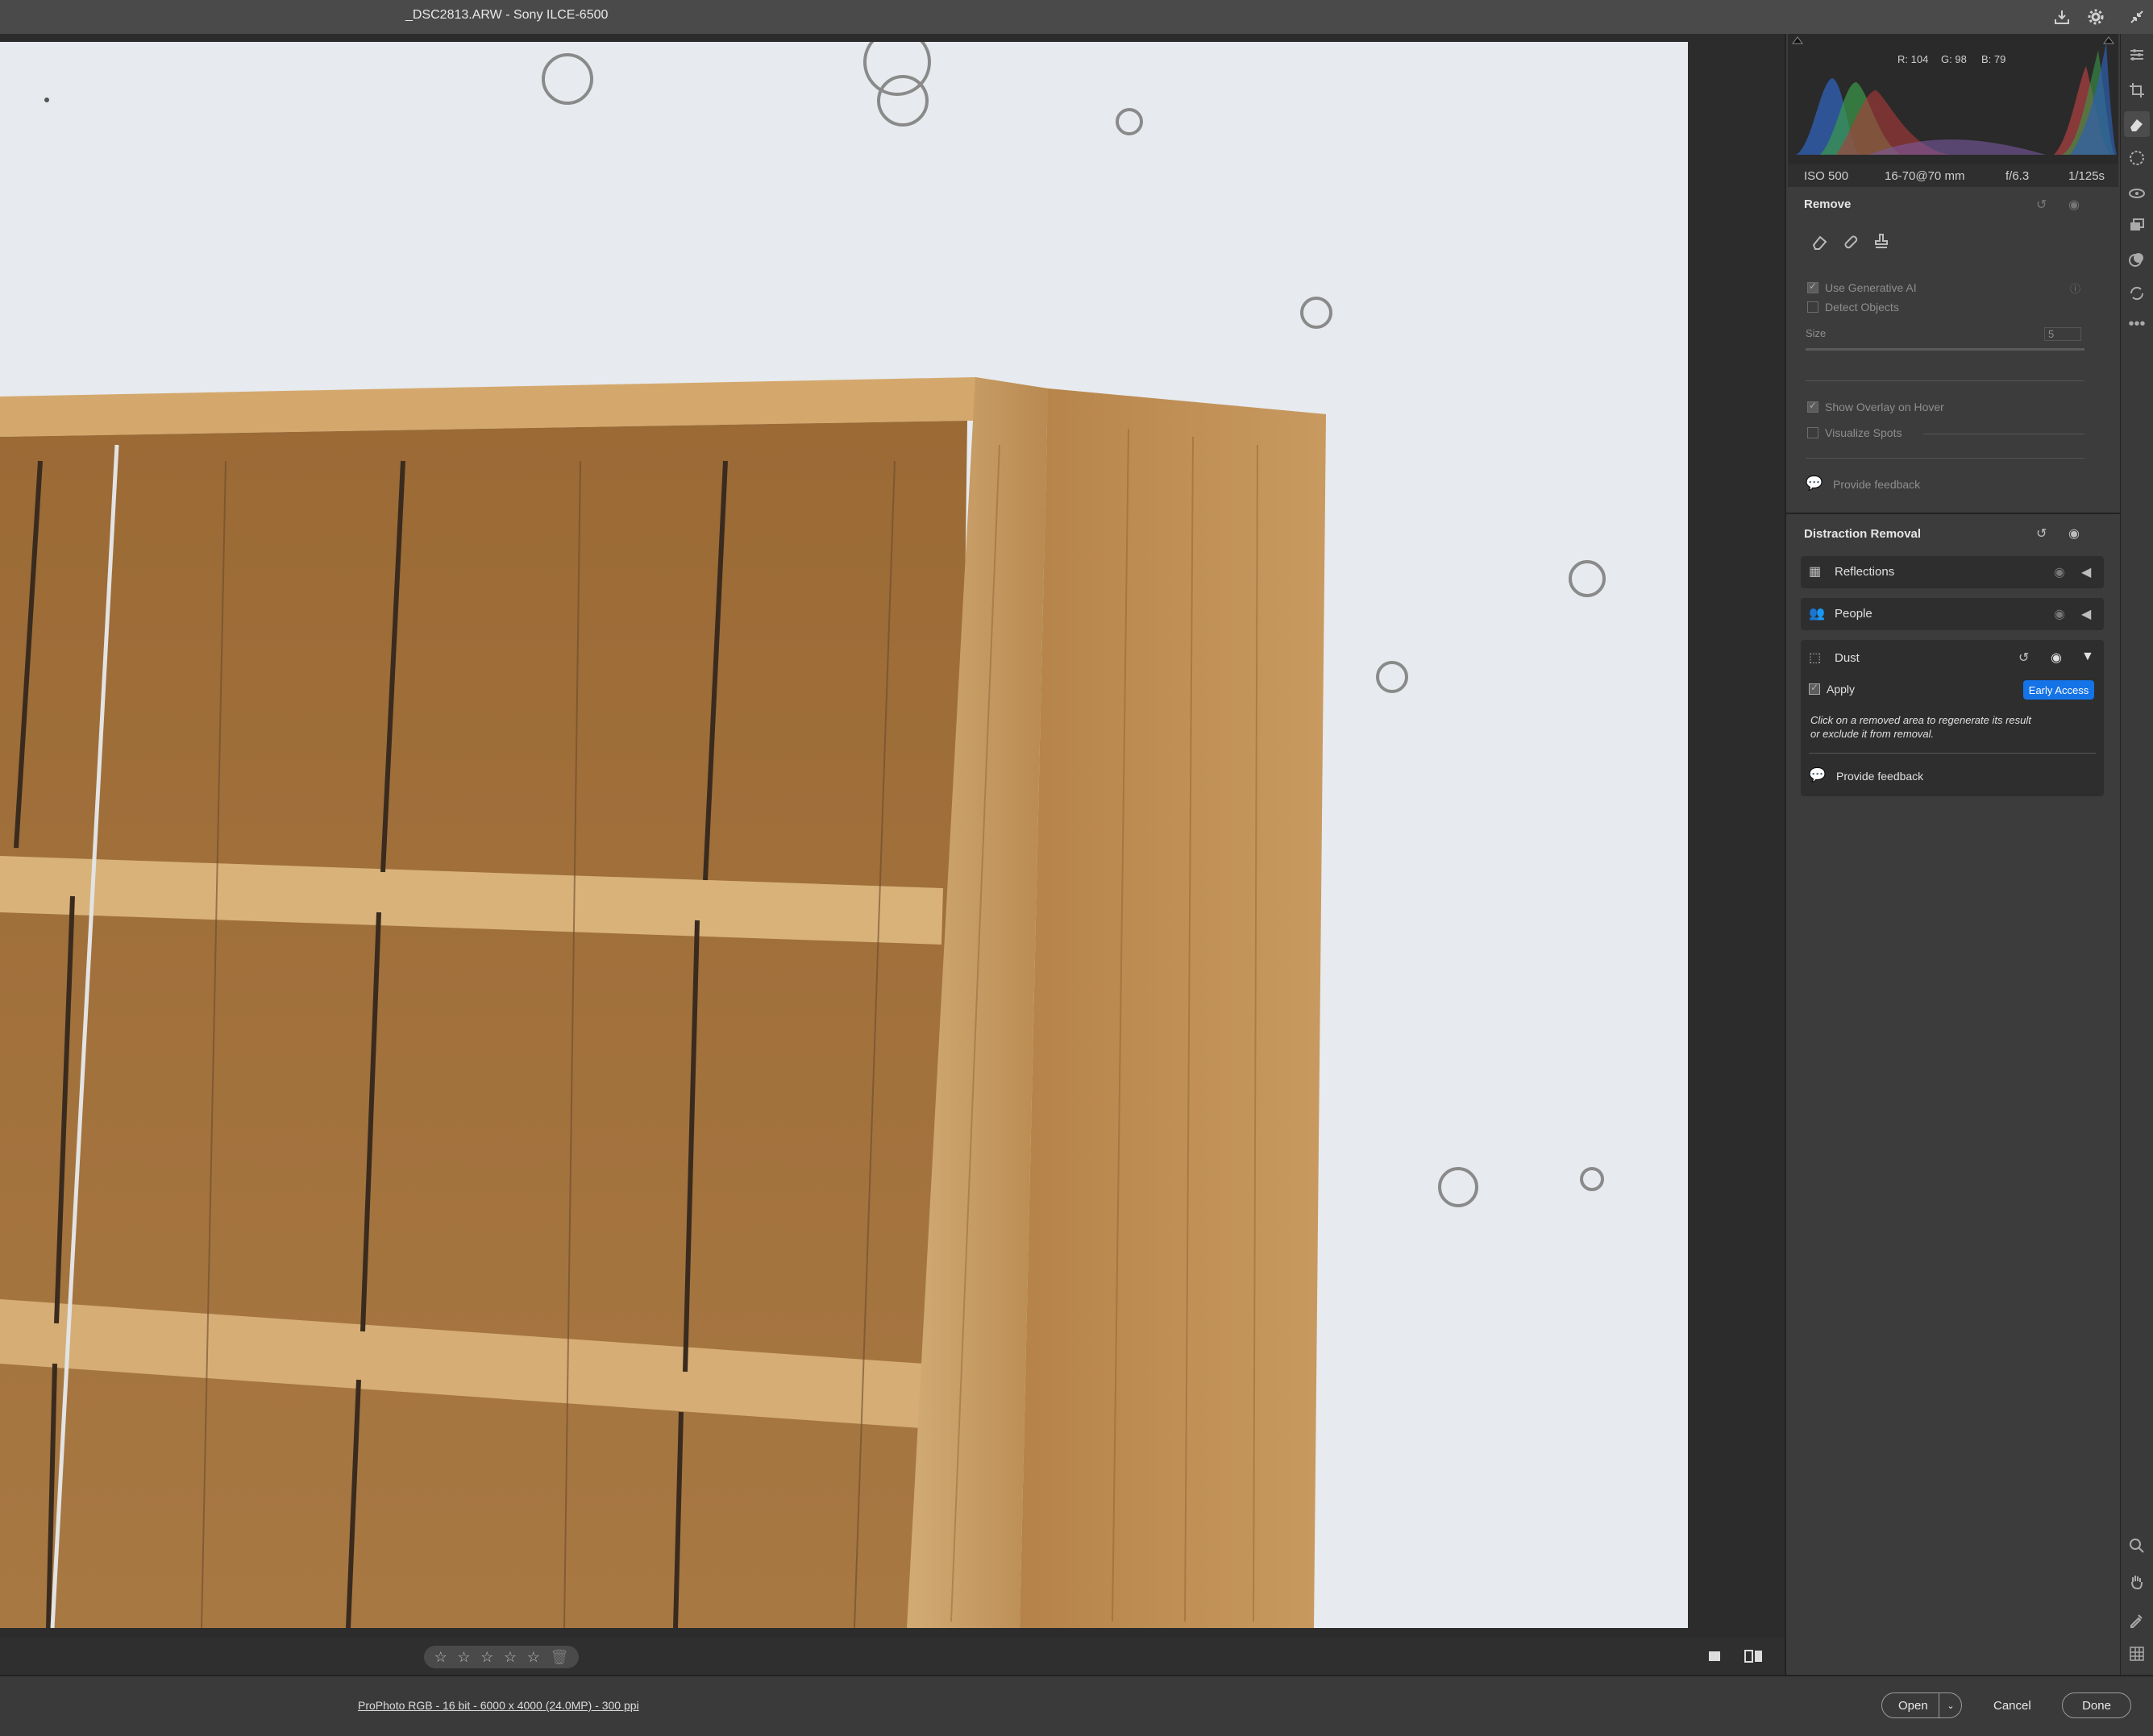  Describe the element at coordinates (1913, 59) in the screenshot. I see `histogram-readout-r: R: 104` at that location.